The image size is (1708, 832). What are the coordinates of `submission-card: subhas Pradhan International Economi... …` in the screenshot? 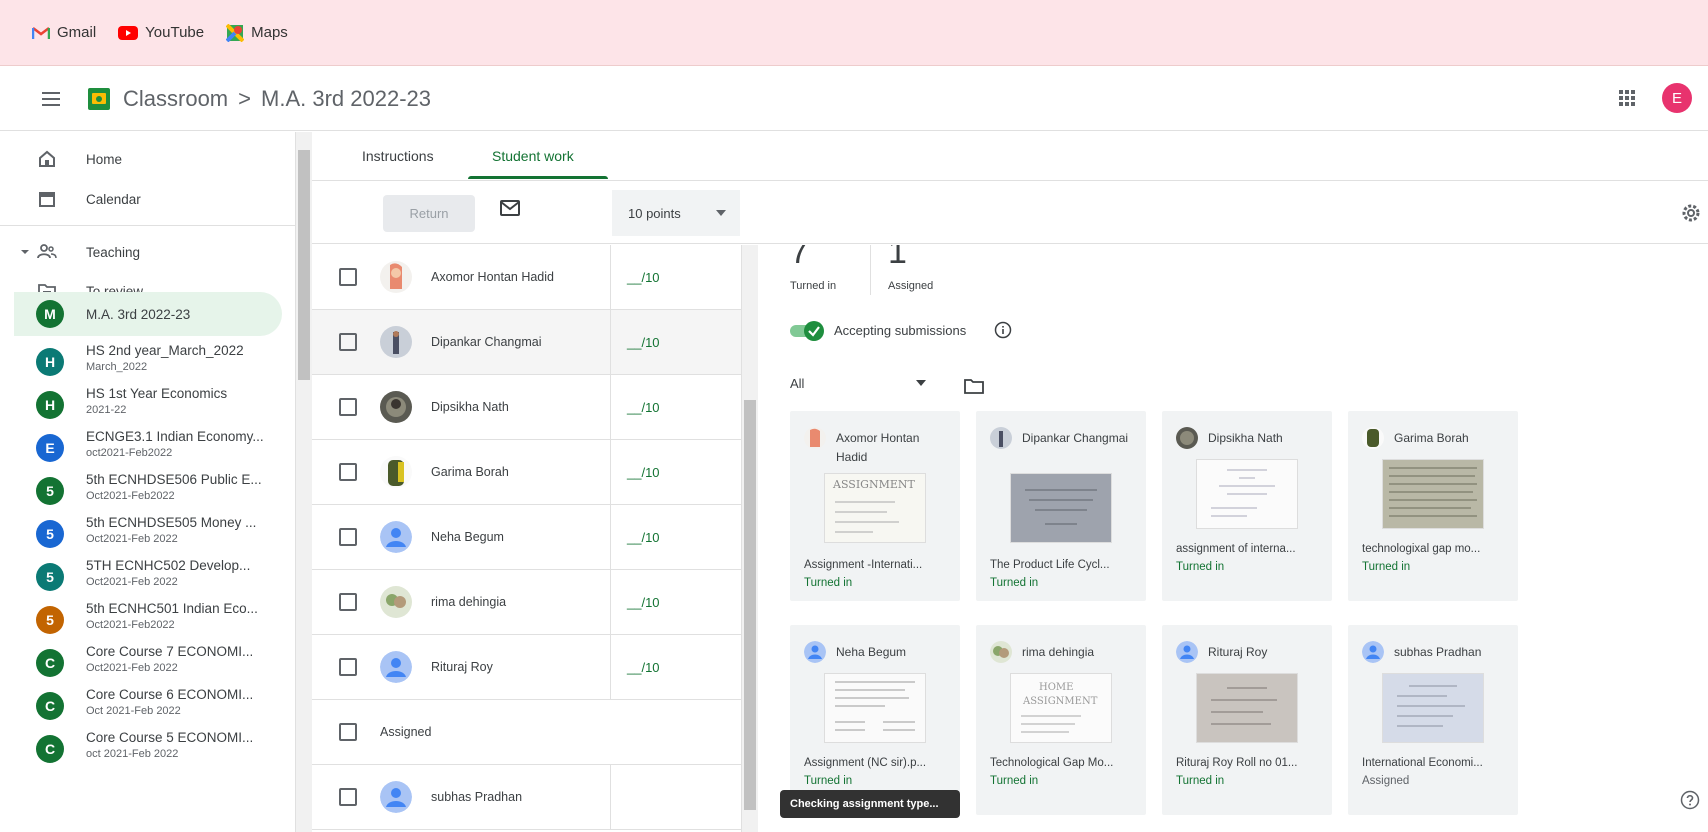 It's located at (1433, 720).